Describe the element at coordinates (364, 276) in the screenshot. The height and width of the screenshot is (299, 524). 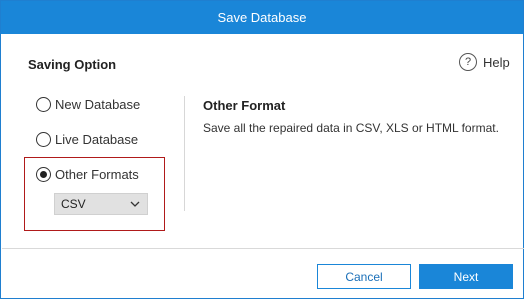
I see `cancel-button: Cancel` at that location.